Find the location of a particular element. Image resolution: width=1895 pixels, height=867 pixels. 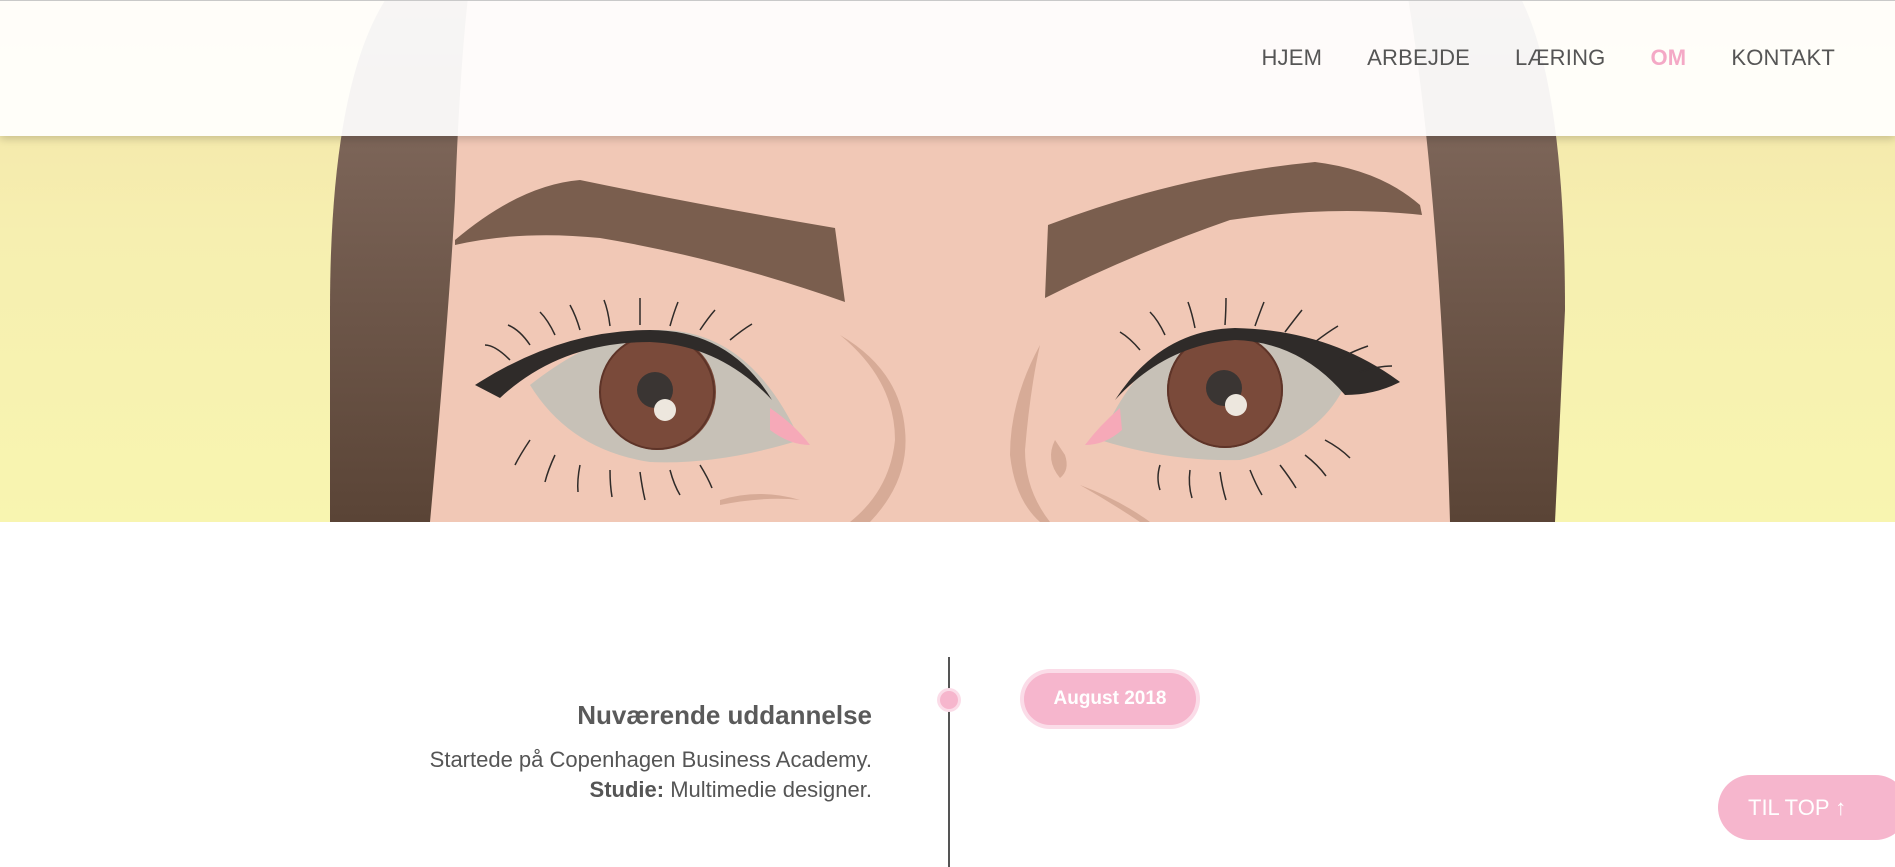

nav-item-laering: LÆRING is located at coordinates (1560, 58).